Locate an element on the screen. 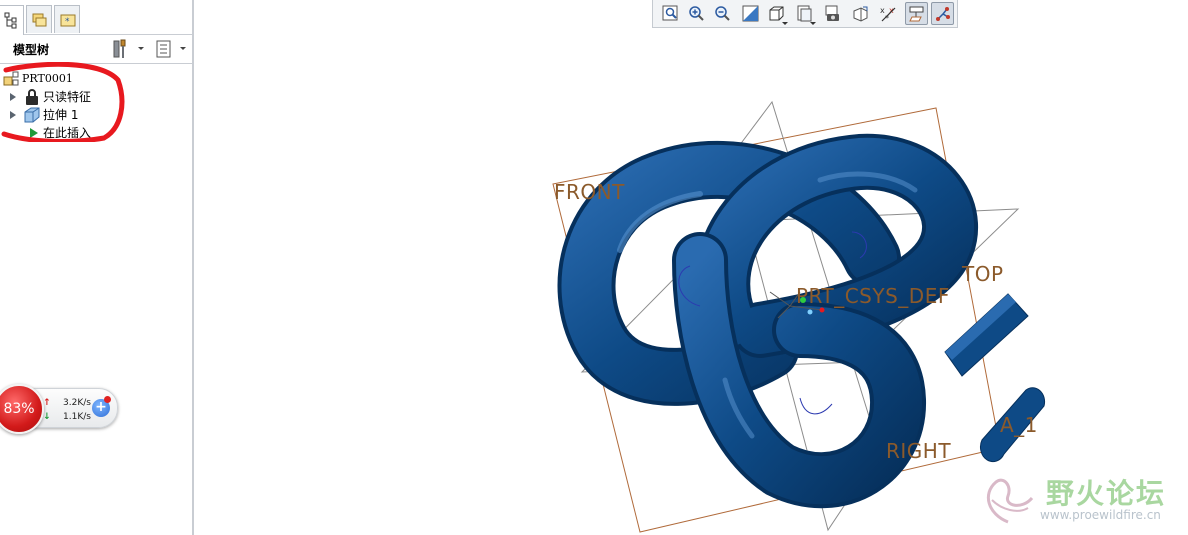 This screenshot has width=1188, height=535. watermark-url: www.proewildfire.cn is located at coordinates (1100, 515).